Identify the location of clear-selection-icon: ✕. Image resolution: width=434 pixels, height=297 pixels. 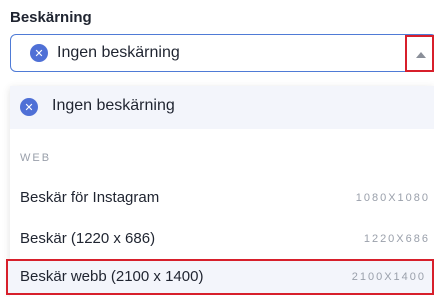
(39, 53).